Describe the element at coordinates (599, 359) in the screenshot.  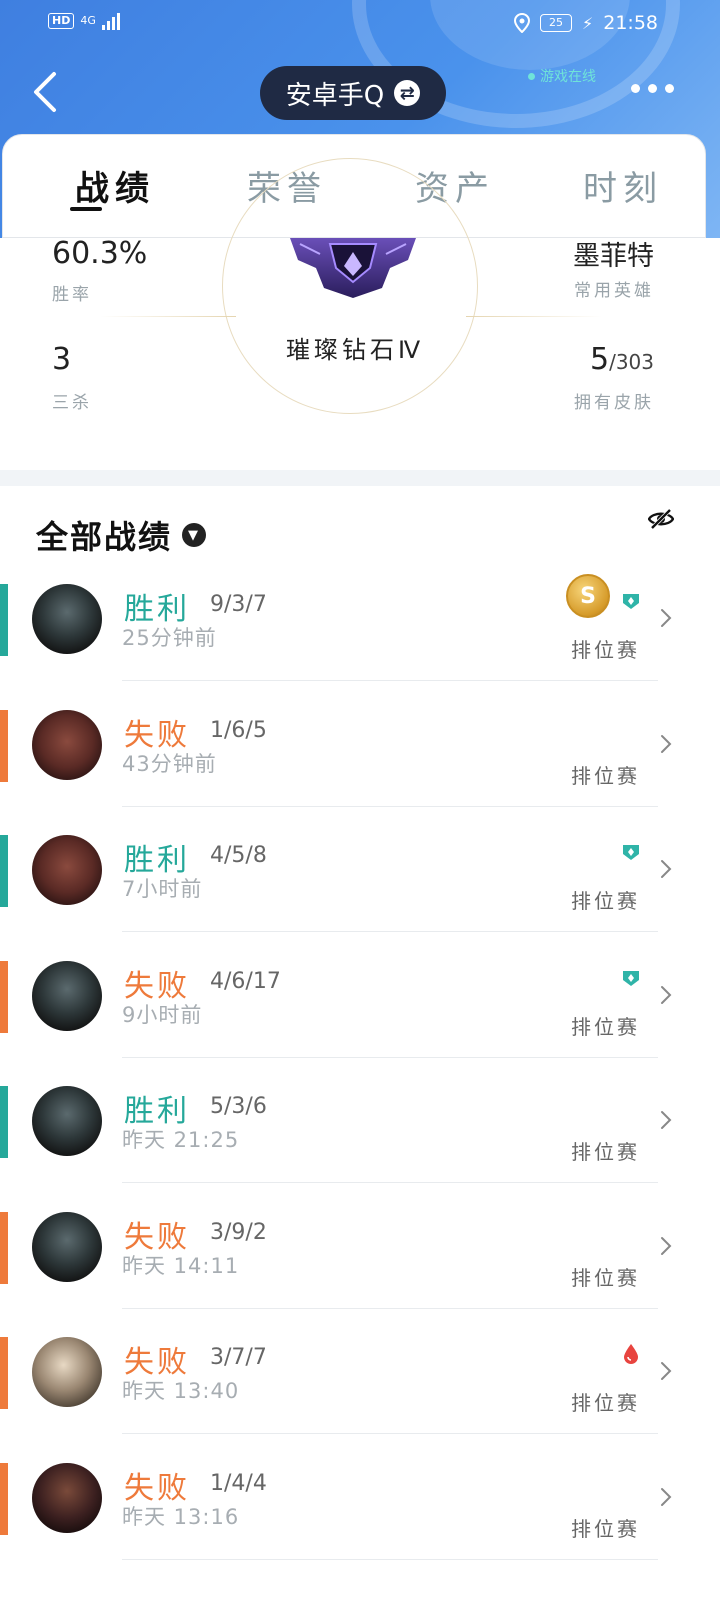
I see `skins-owned: 5` at that location.